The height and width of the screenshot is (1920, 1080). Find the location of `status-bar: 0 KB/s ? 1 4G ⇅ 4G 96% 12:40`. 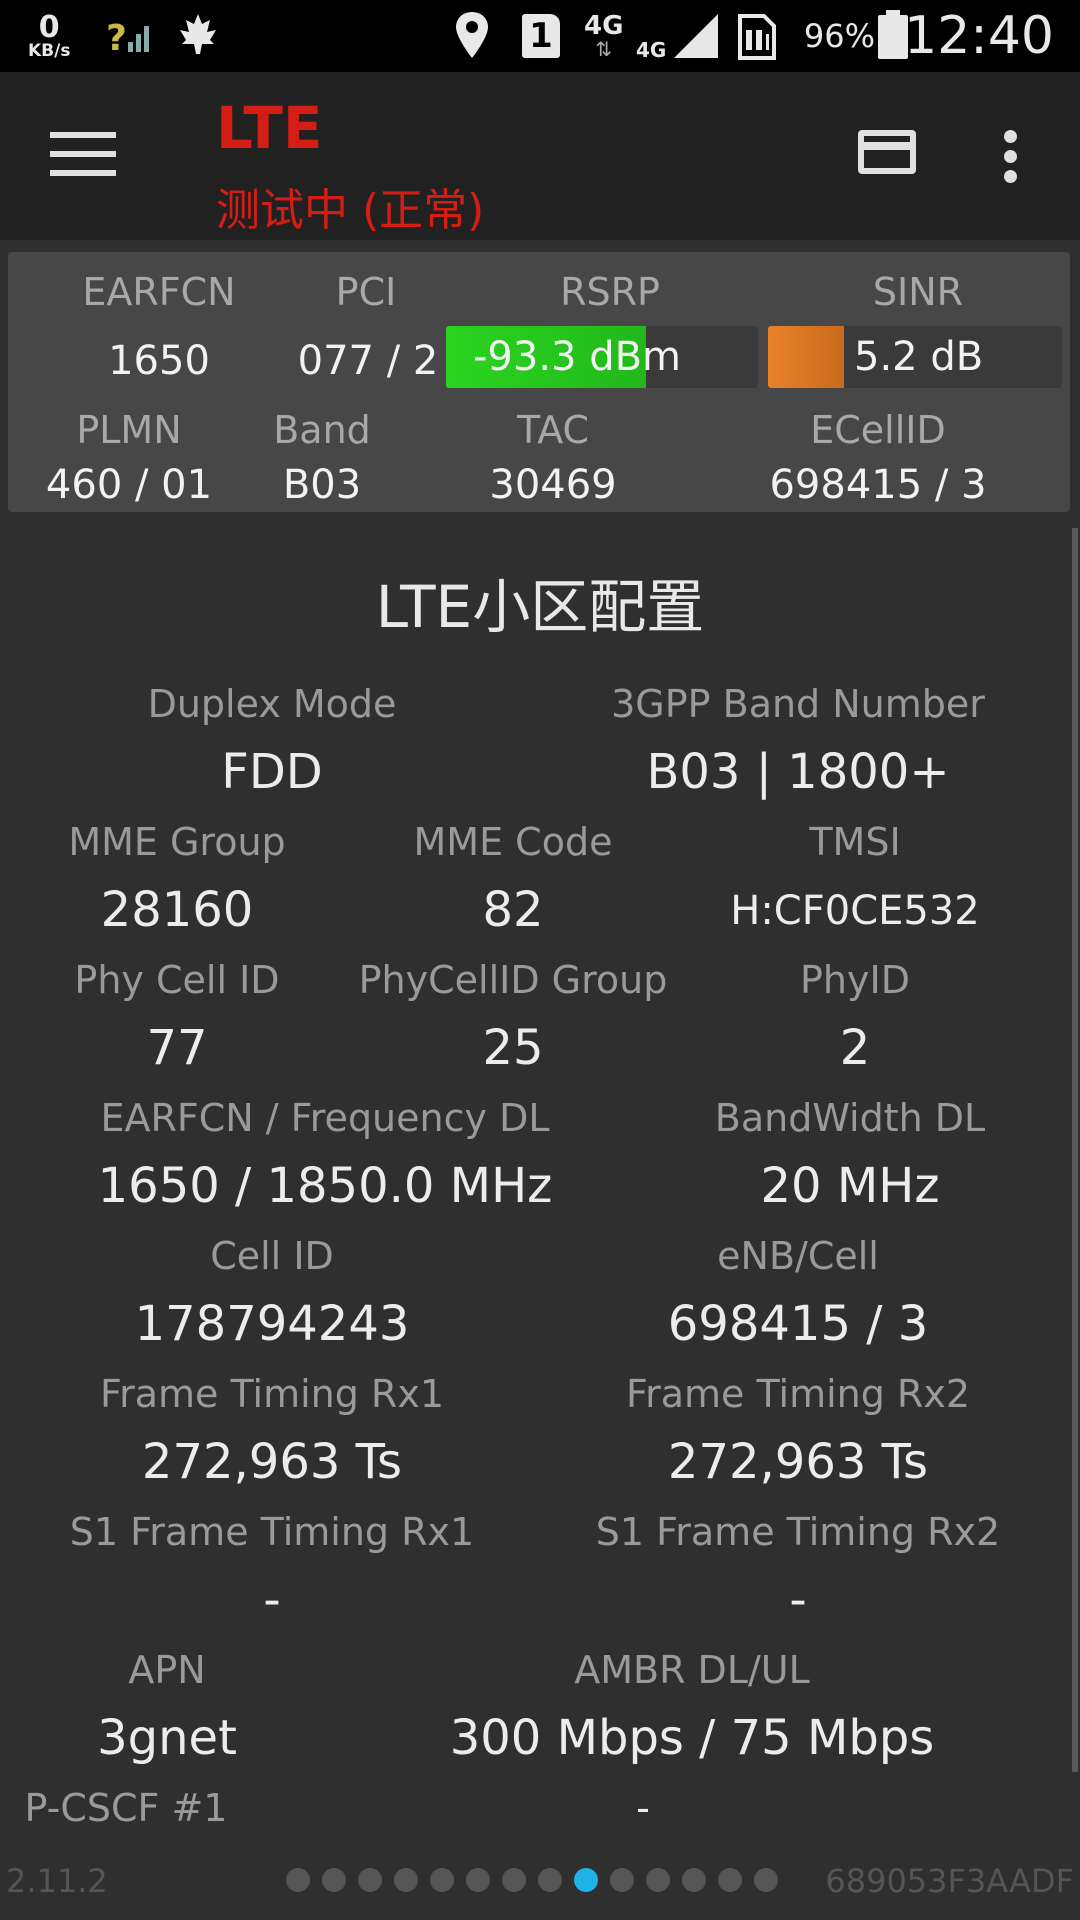

status-bar: 0 KB/s ? 1 4G ⇅ 4G 96% 12:40 is located at coordinates (540, 36).